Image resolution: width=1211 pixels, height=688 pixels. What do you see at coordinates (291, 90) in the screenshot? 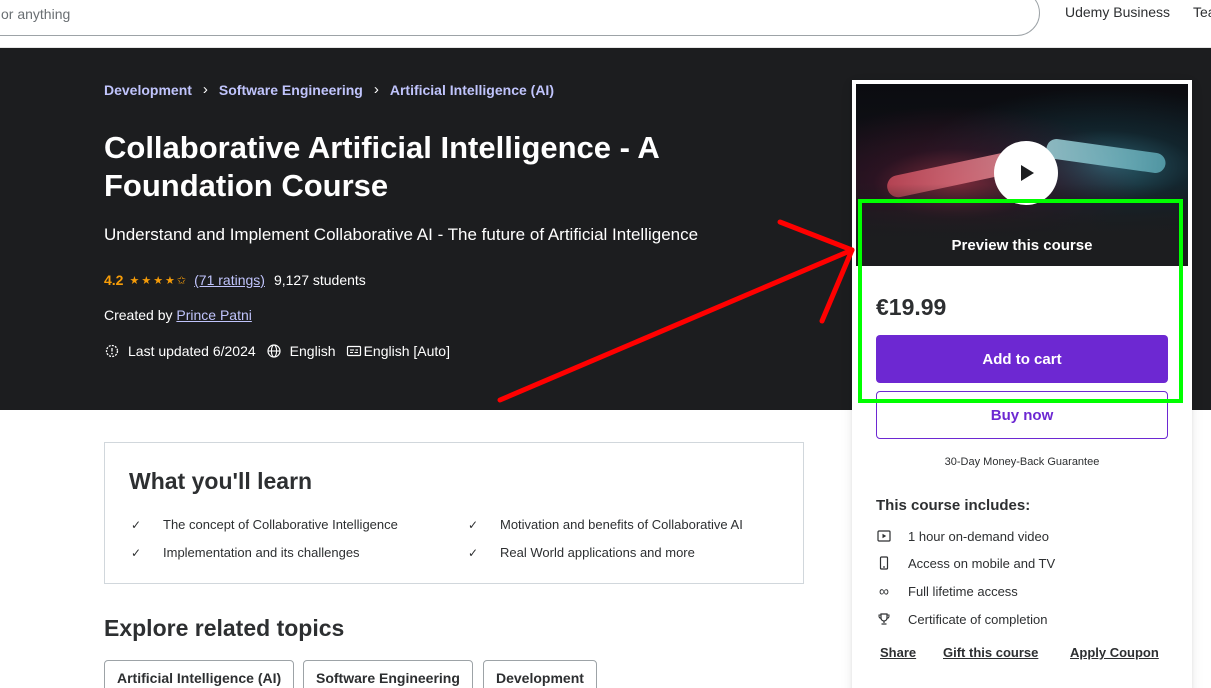
I see `breadcrumb-software-engineering: Software Engineering` at bounding box center [291, 90].